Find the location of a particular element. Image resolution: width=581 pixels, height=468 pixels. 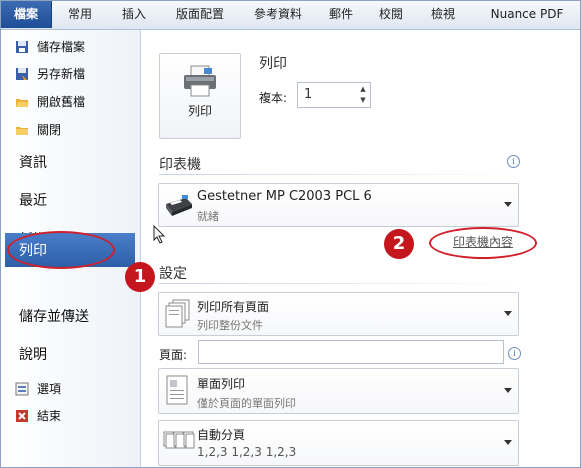

nav-save-as-label: 另存新檔 is located at coordinates (61, 74).